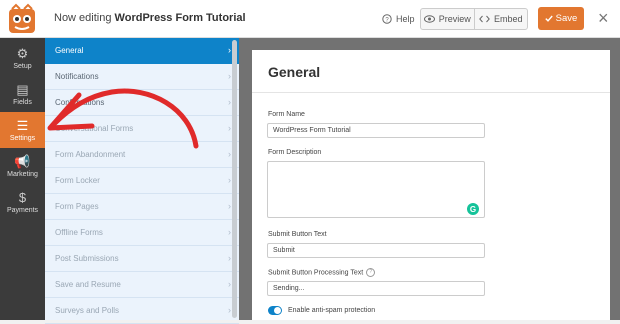 Image resolution: width=620 pixels, height=324 pixels. Describe the element at coordinates (22, 66) in the screenshot. I see `sidebar-item-label: Setup` at that location.